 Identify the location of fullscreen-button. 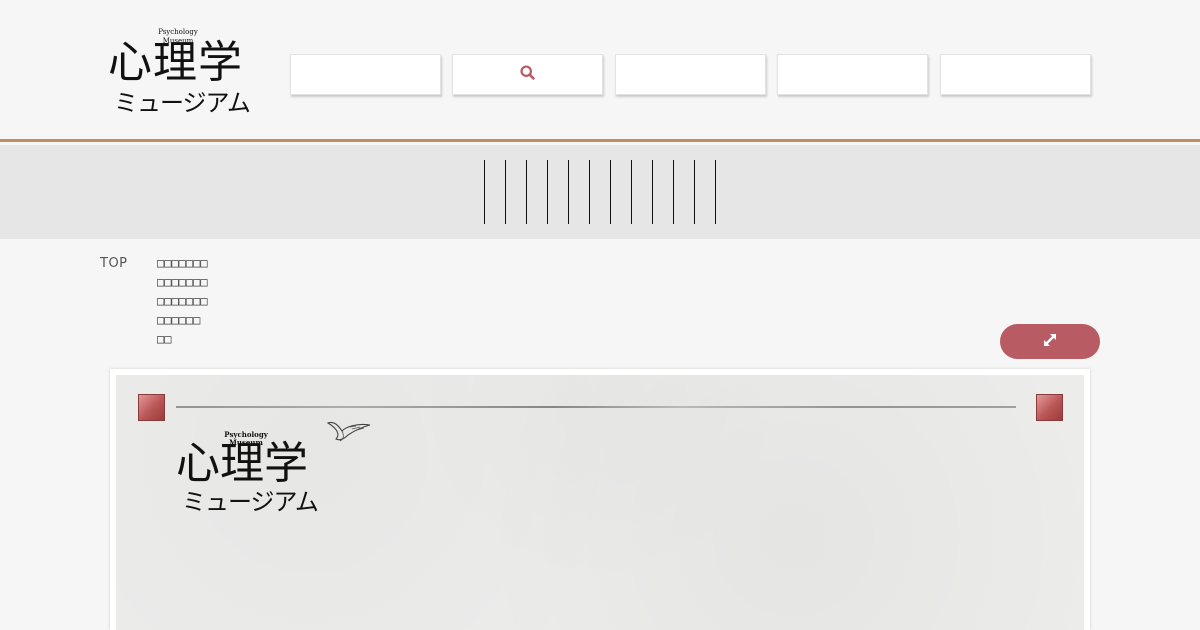
(1050, 341).